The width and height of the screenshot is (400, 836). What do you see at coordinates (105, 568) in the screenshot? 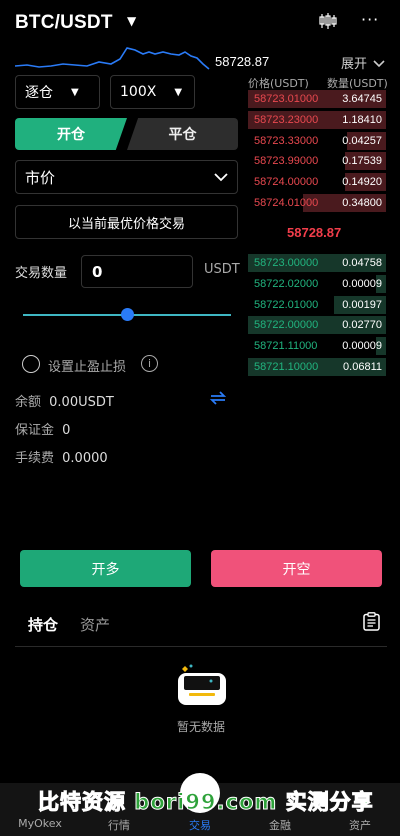
I see `open-long-button: 开多` at bounding box center [105, 568].